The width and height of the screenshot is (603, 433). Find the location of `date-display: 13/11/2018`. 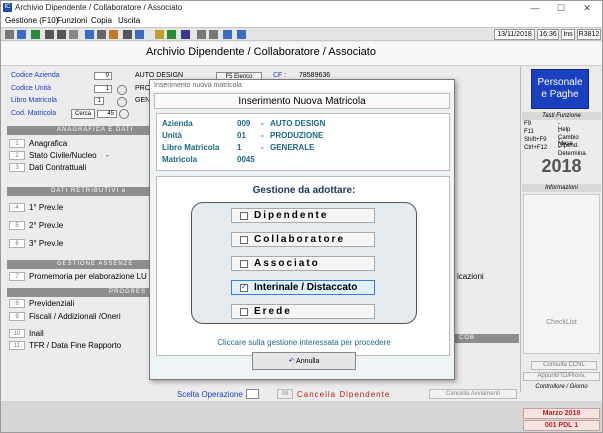

date-display: 13/11/2018 is located at coordinates (514, 34).